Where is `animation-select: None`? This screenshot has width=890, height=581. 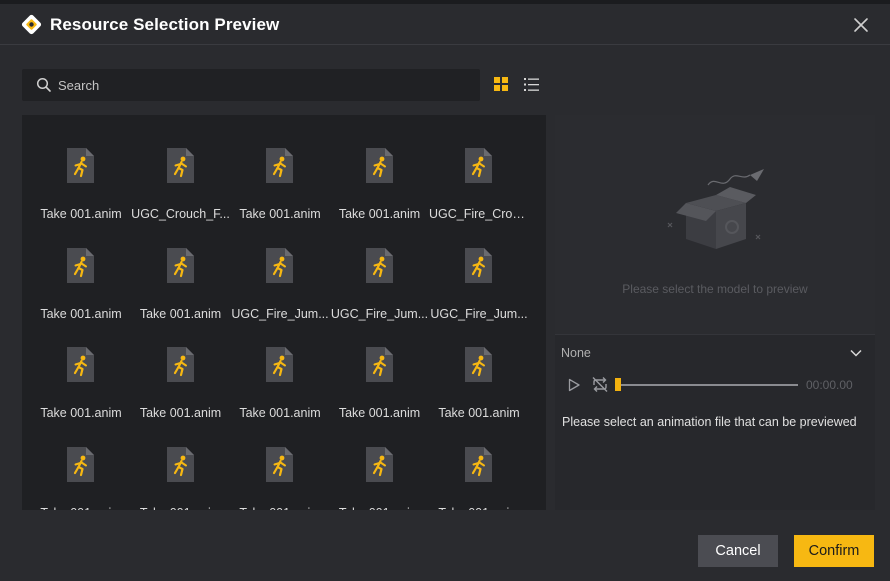 animation-select: None is located at coordinates (715, 353).